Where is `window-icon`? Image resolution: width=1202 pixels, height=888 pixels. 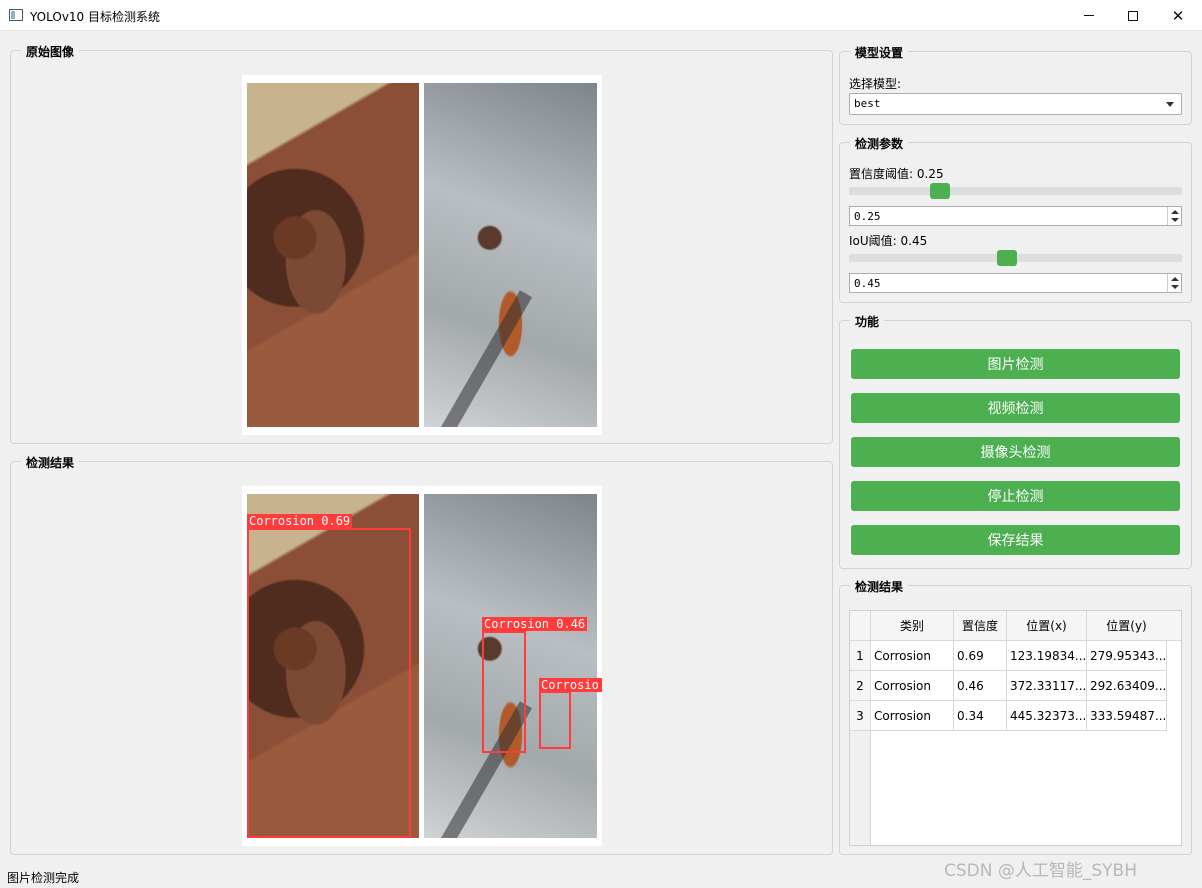
window-icon is located at coordinates (16, 15).